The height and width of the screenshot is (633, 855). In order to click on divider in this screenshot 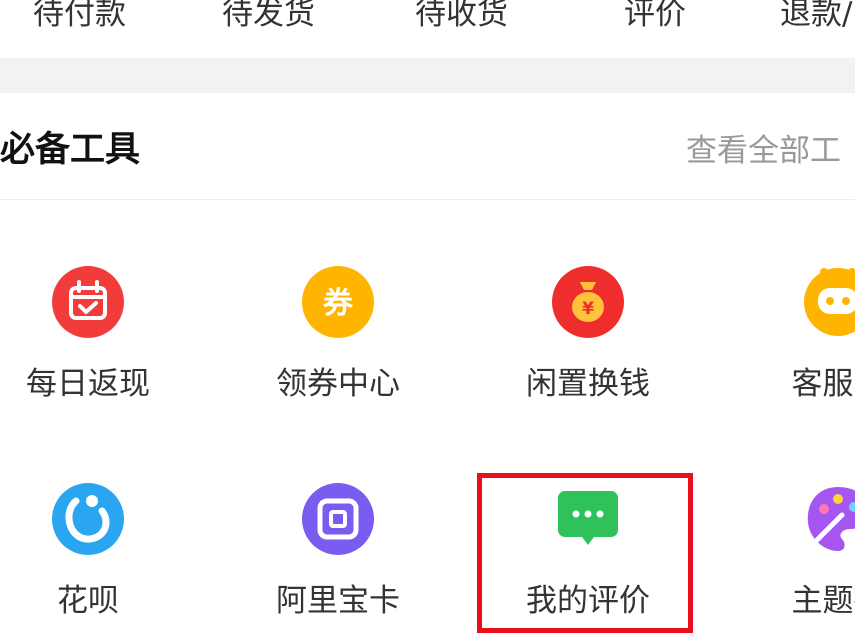, I will do `click(427, 199)`.